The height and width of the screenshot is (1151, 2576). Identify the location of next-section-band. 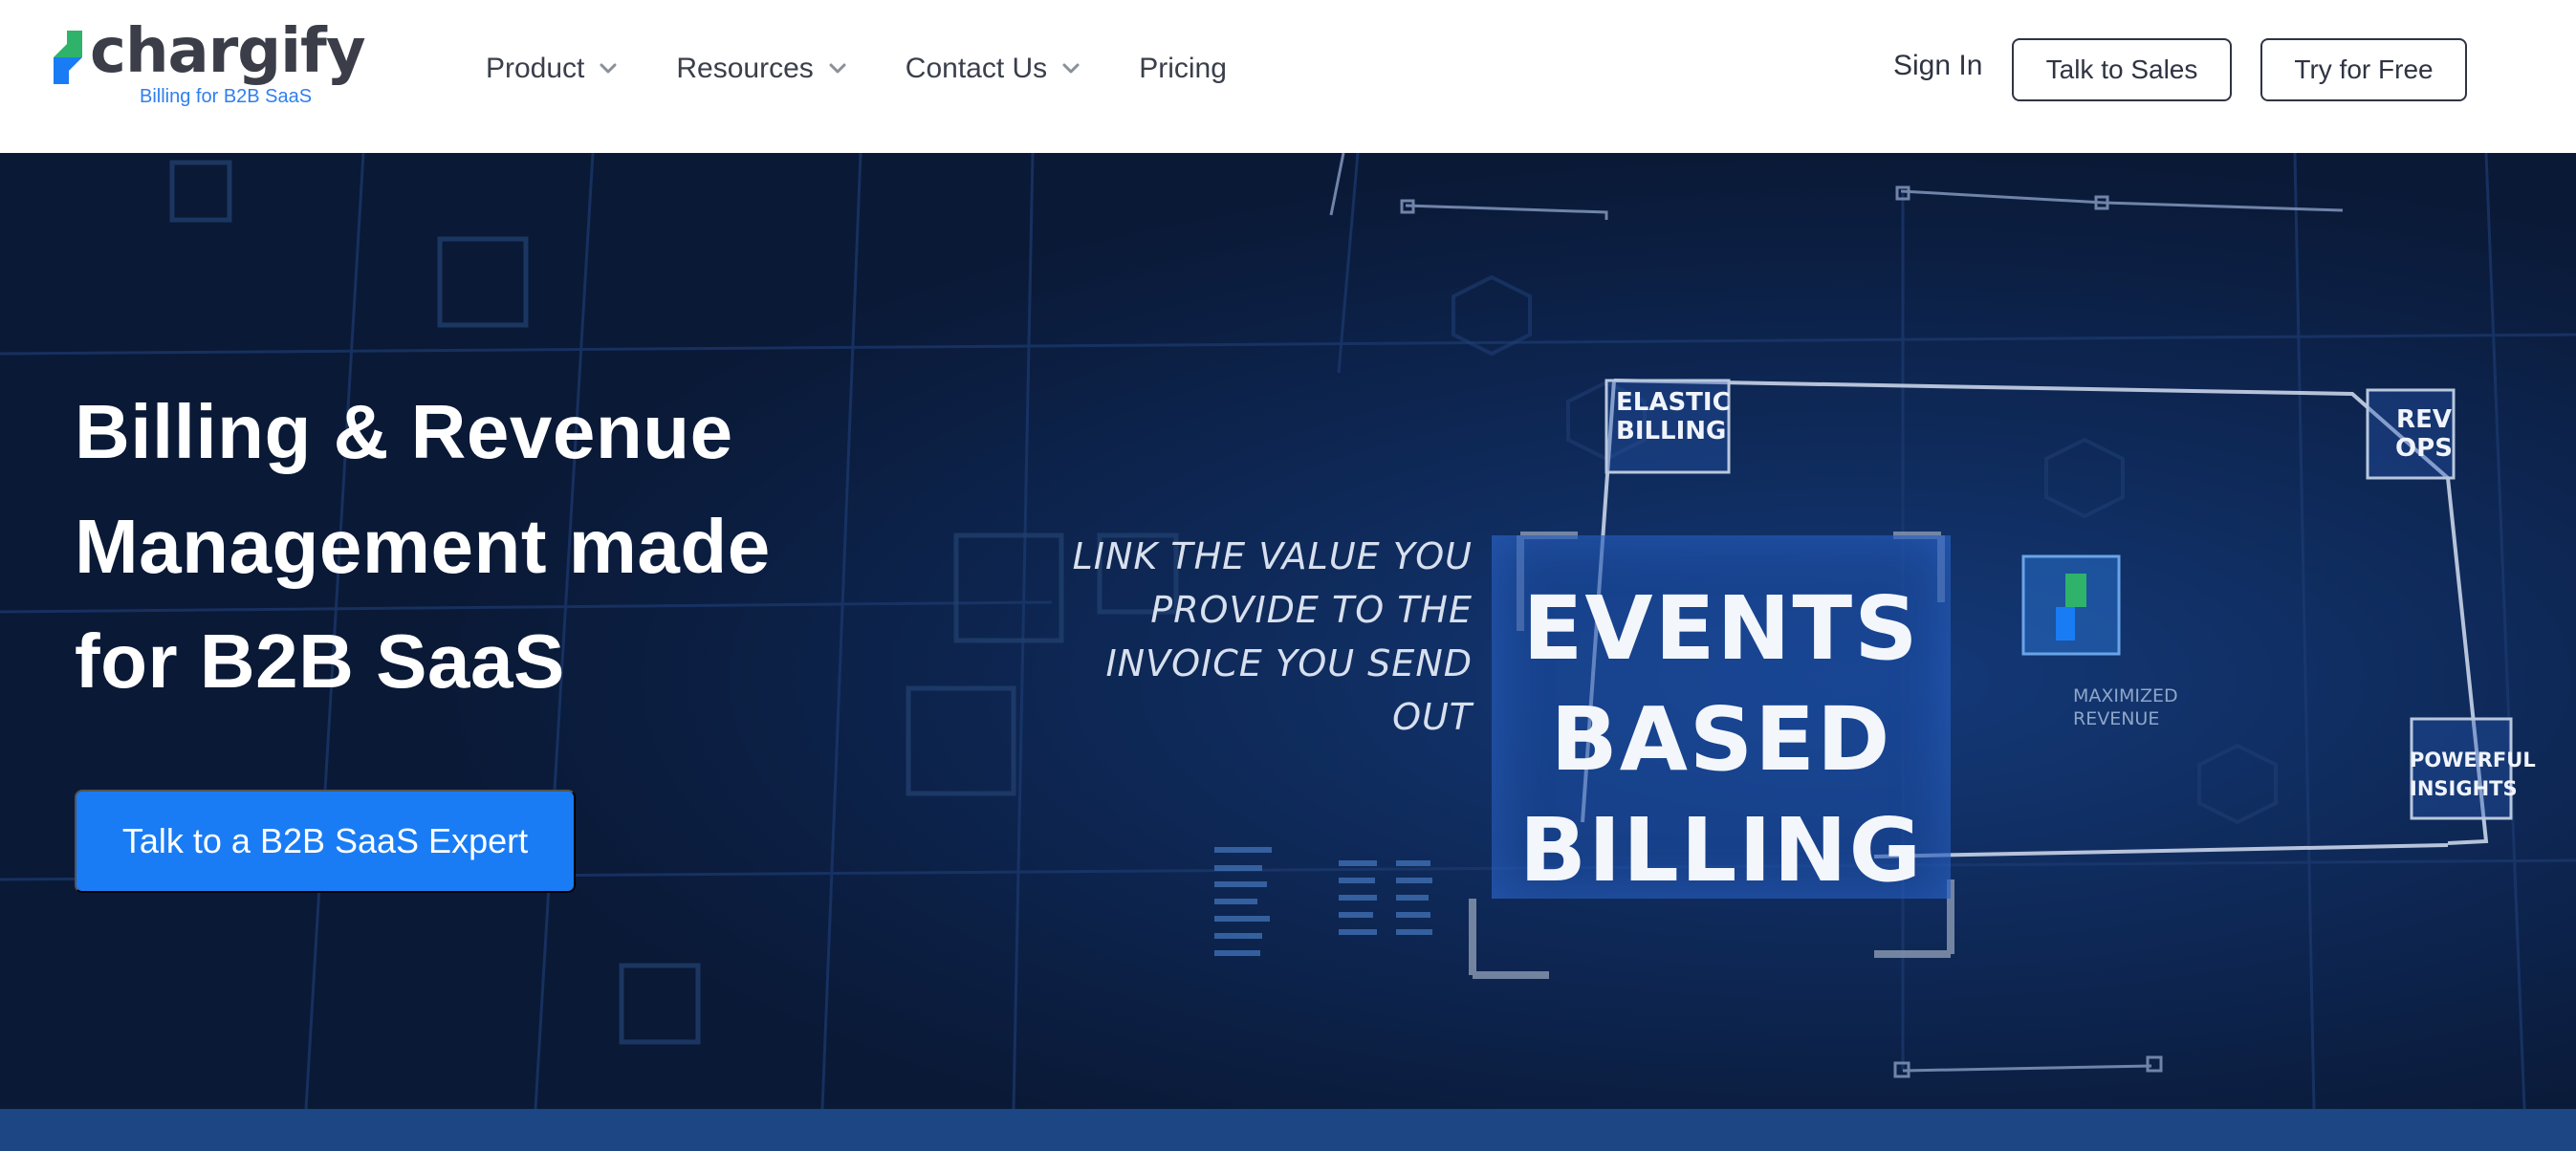
(1288, 1130).